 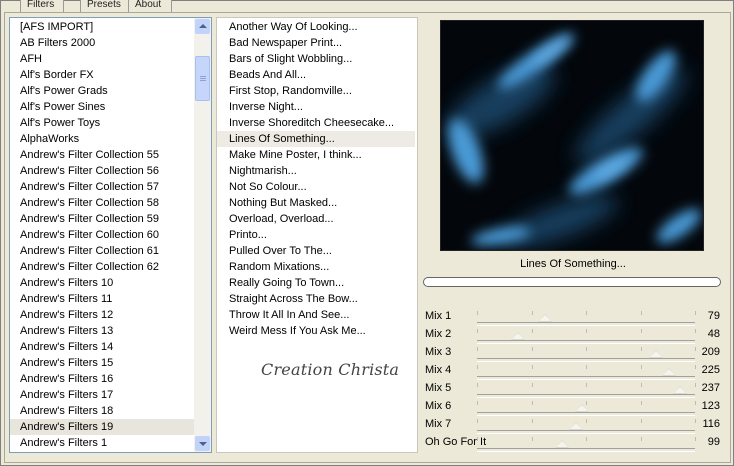 I want to click on slider-row: Mix 7 116, so click(x=573, y=425).